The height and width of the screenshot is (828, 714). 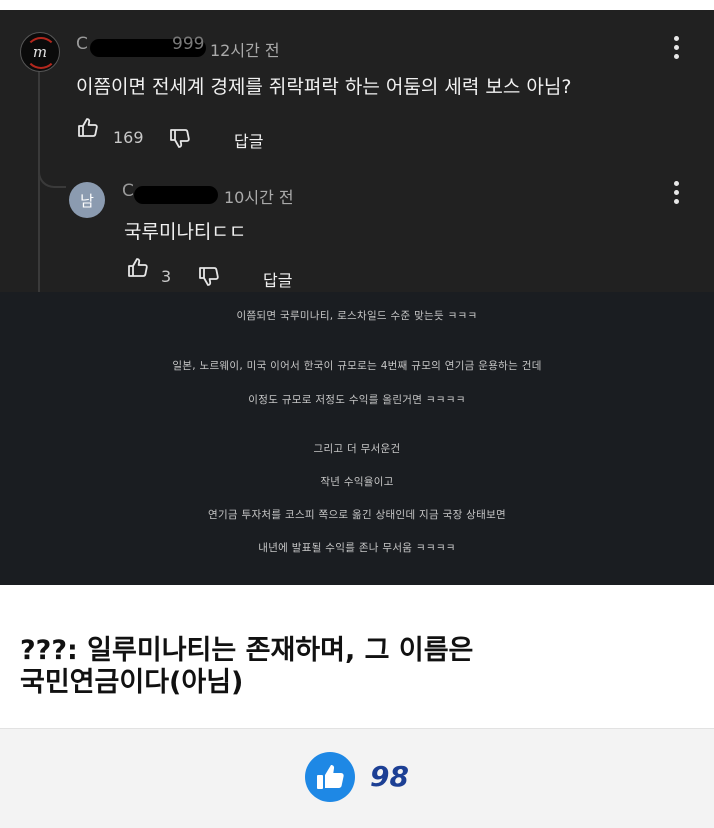 What do you see at coordinates (185, 232) in the screenshot?
I see `reply-text: 국루미나티ㄷㄷ` at bounding box center [185, 232].